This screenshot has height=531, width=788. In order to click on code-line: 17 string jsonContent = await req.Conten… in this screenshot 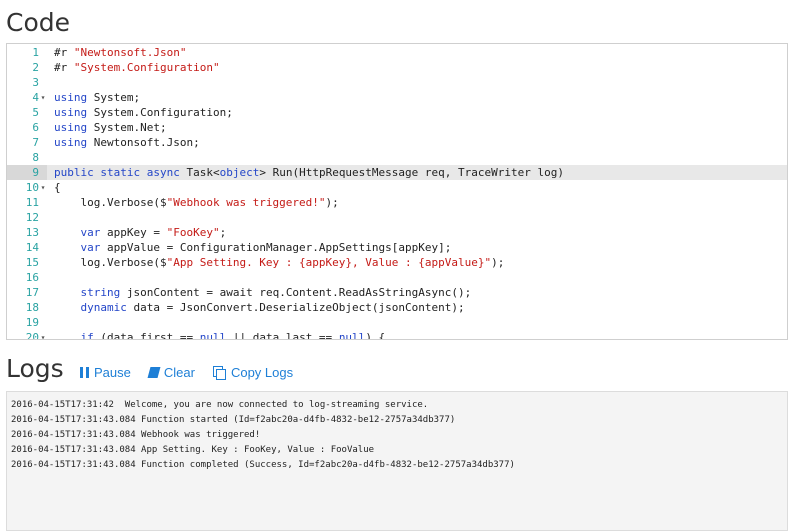, I will do `click(397, 292)`.